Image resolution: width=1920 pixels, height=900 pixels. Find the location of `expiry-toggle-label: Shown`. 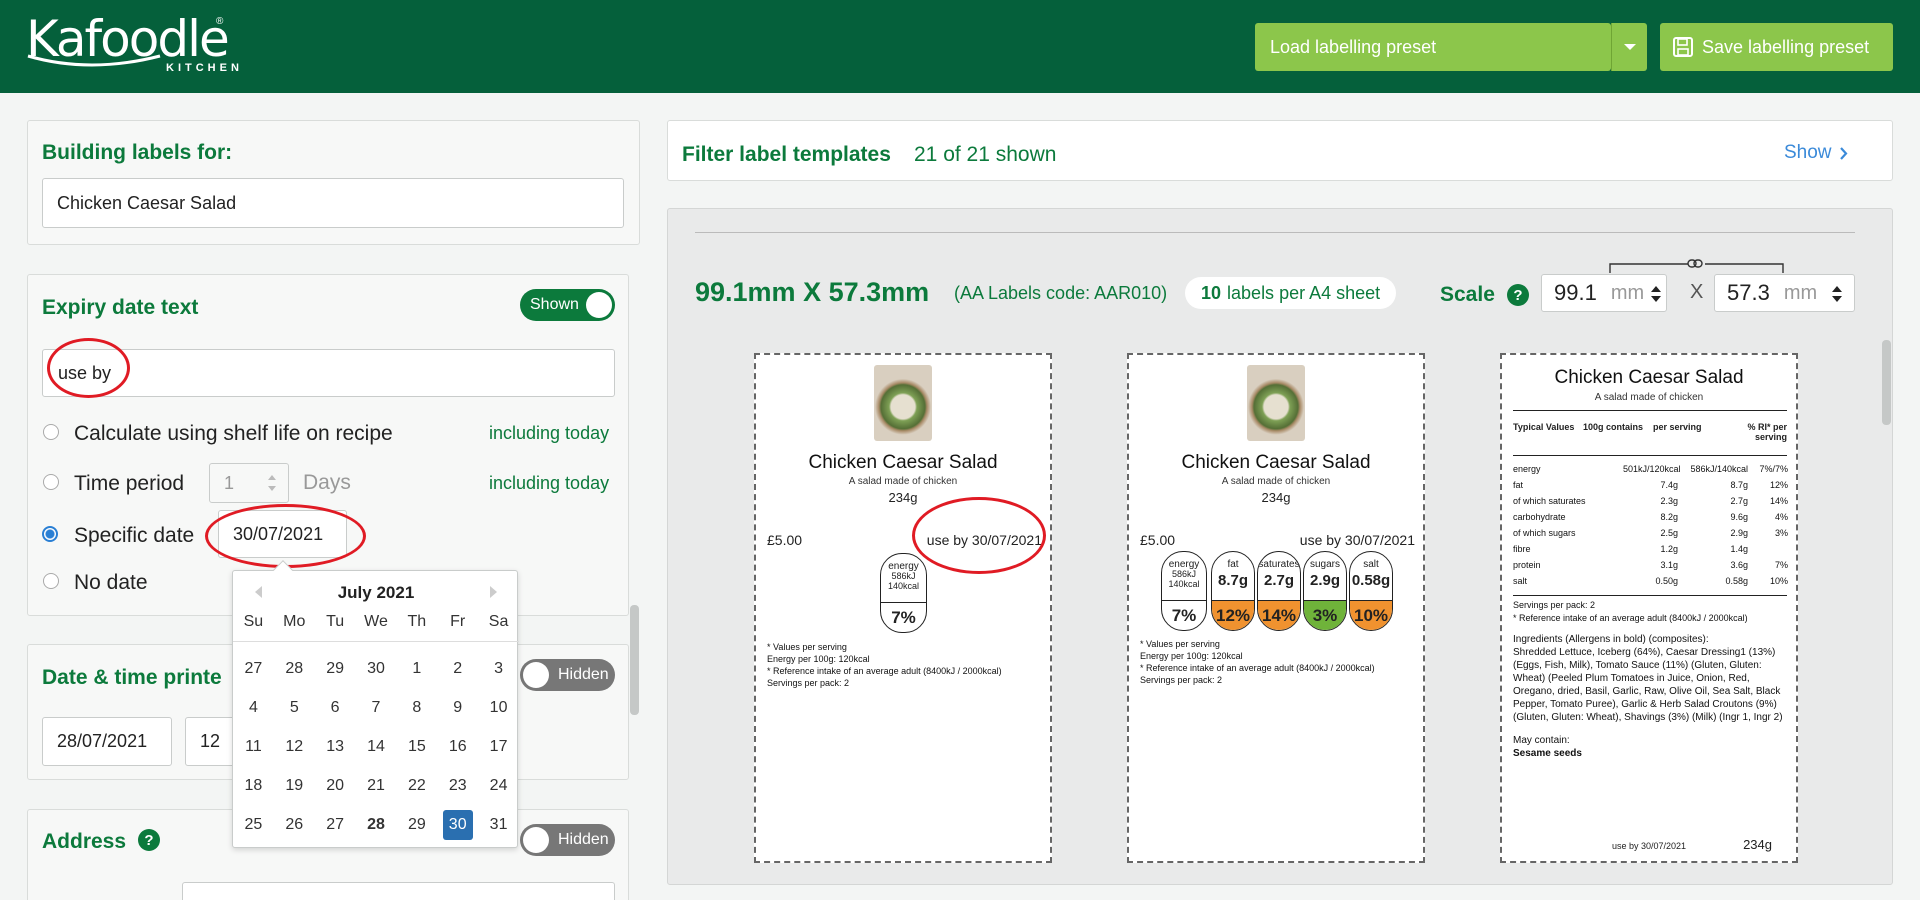

expiry-toggle-label: Shown is located at coordinates (554, 304).